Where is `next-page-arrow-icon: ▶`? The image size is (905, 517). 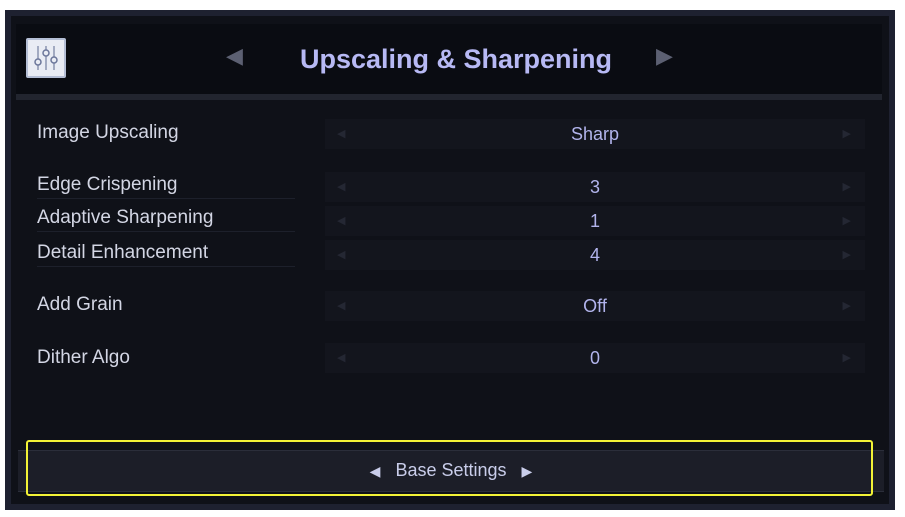 next-page-arrow-icon: ▶ is located at coordinates (664, 57).